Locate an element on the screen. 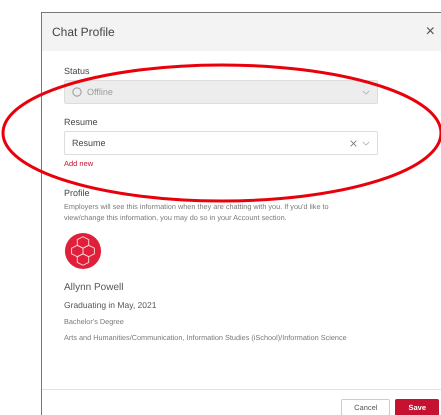 The width and height of the screenshot is (441, 415). field-label: Resume is located at coordinates (81, 122).